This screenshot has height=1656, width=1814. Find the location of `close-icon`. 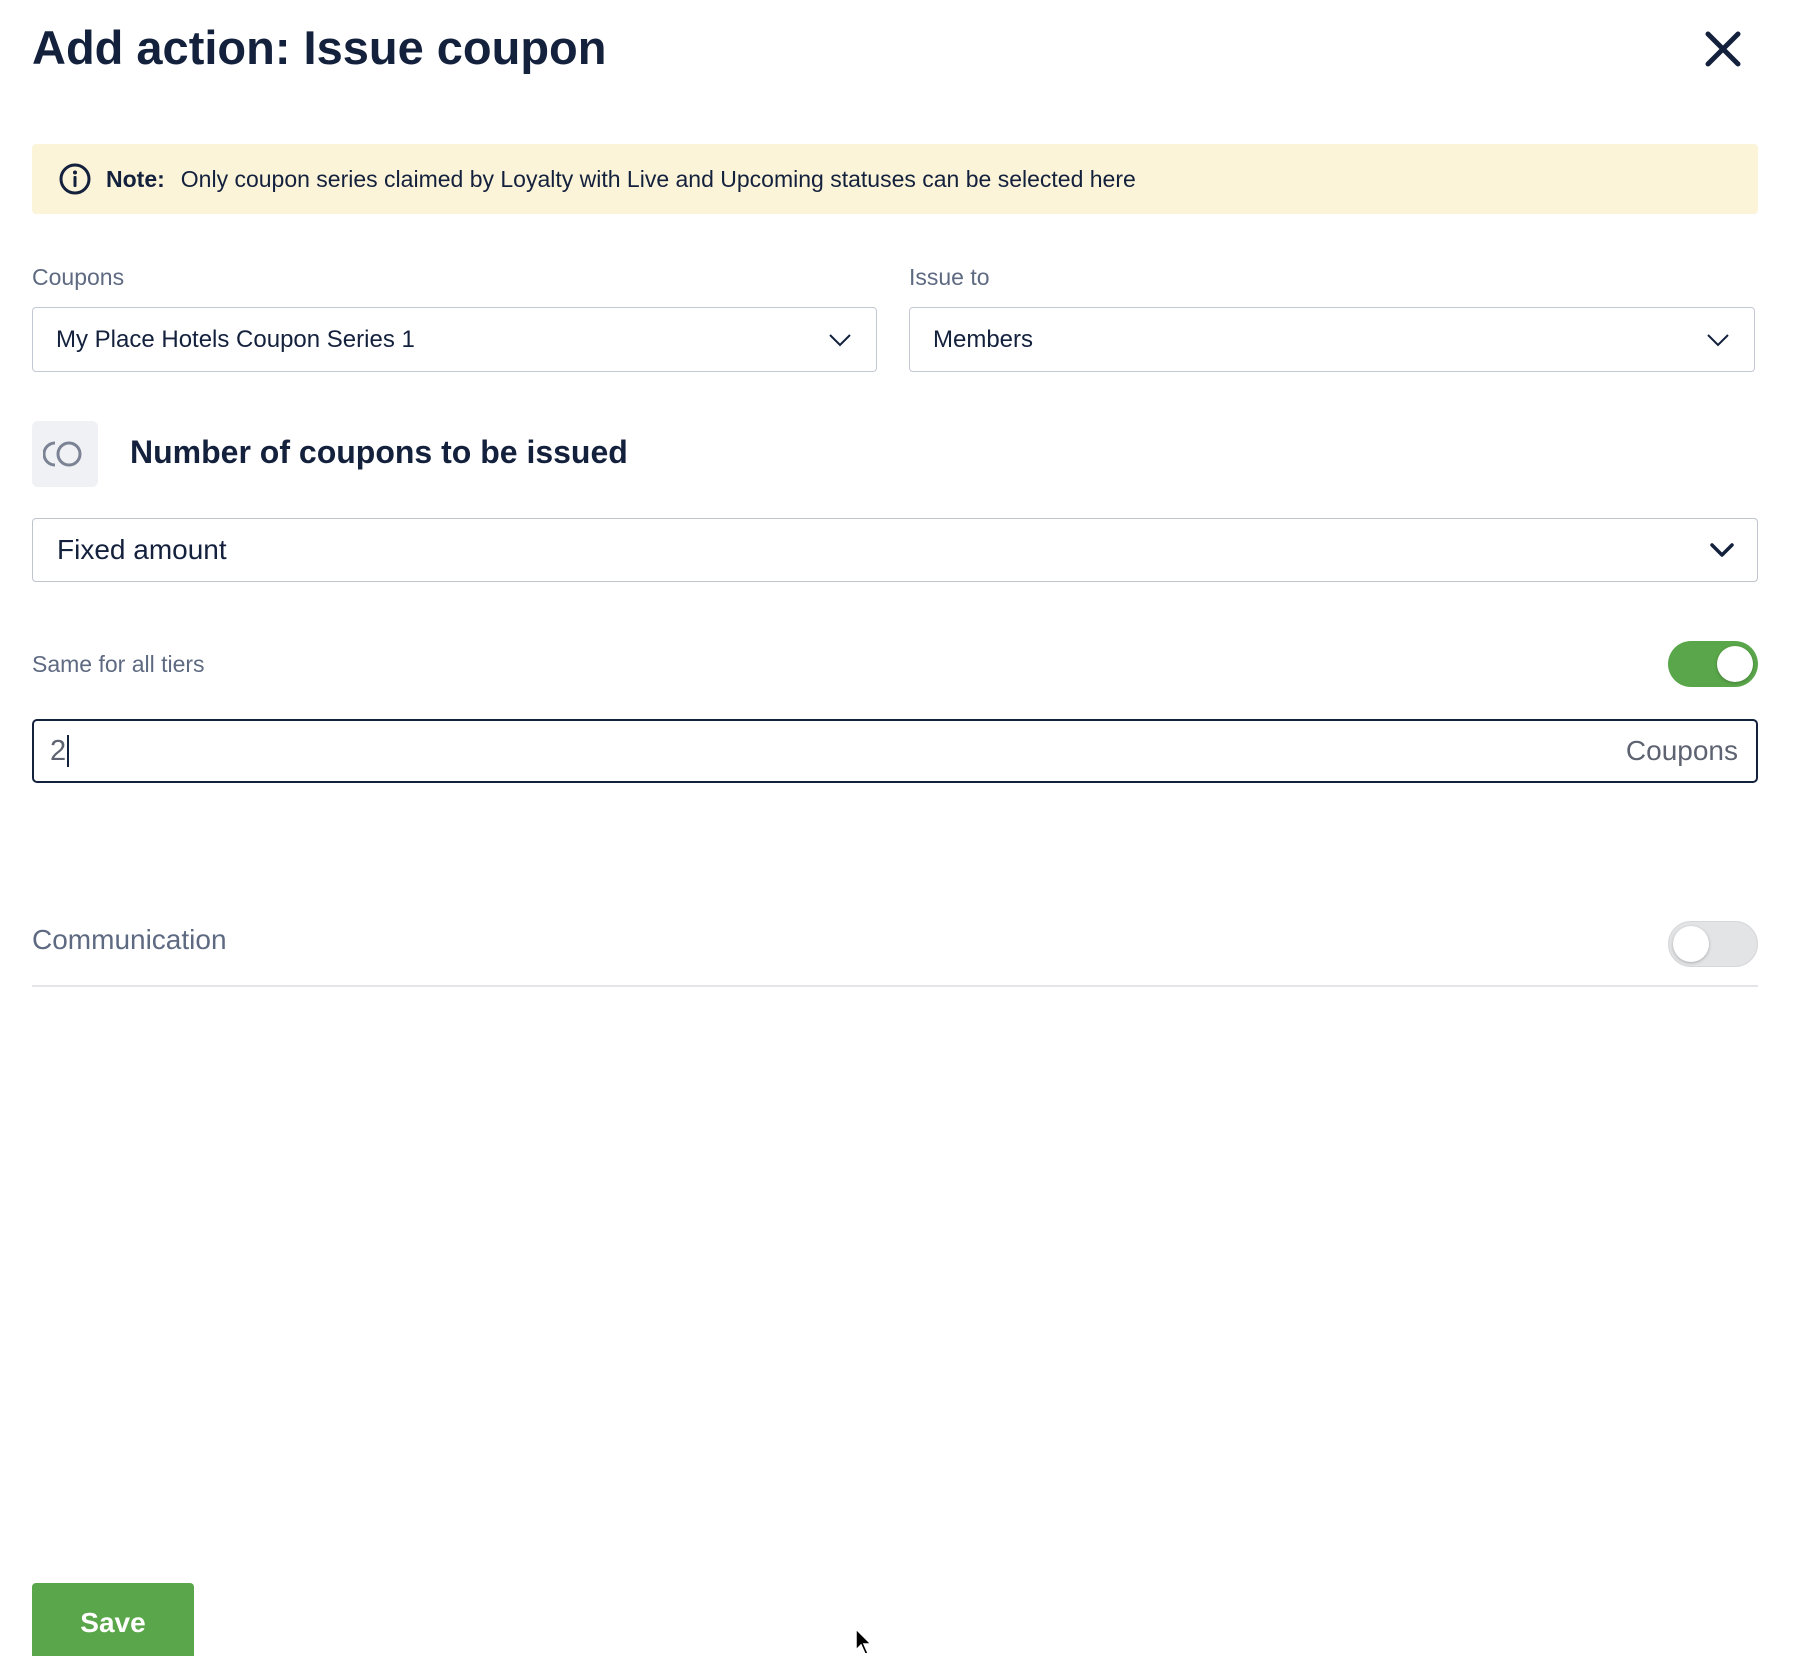

close-icon is located at coordinates (1723, 49).